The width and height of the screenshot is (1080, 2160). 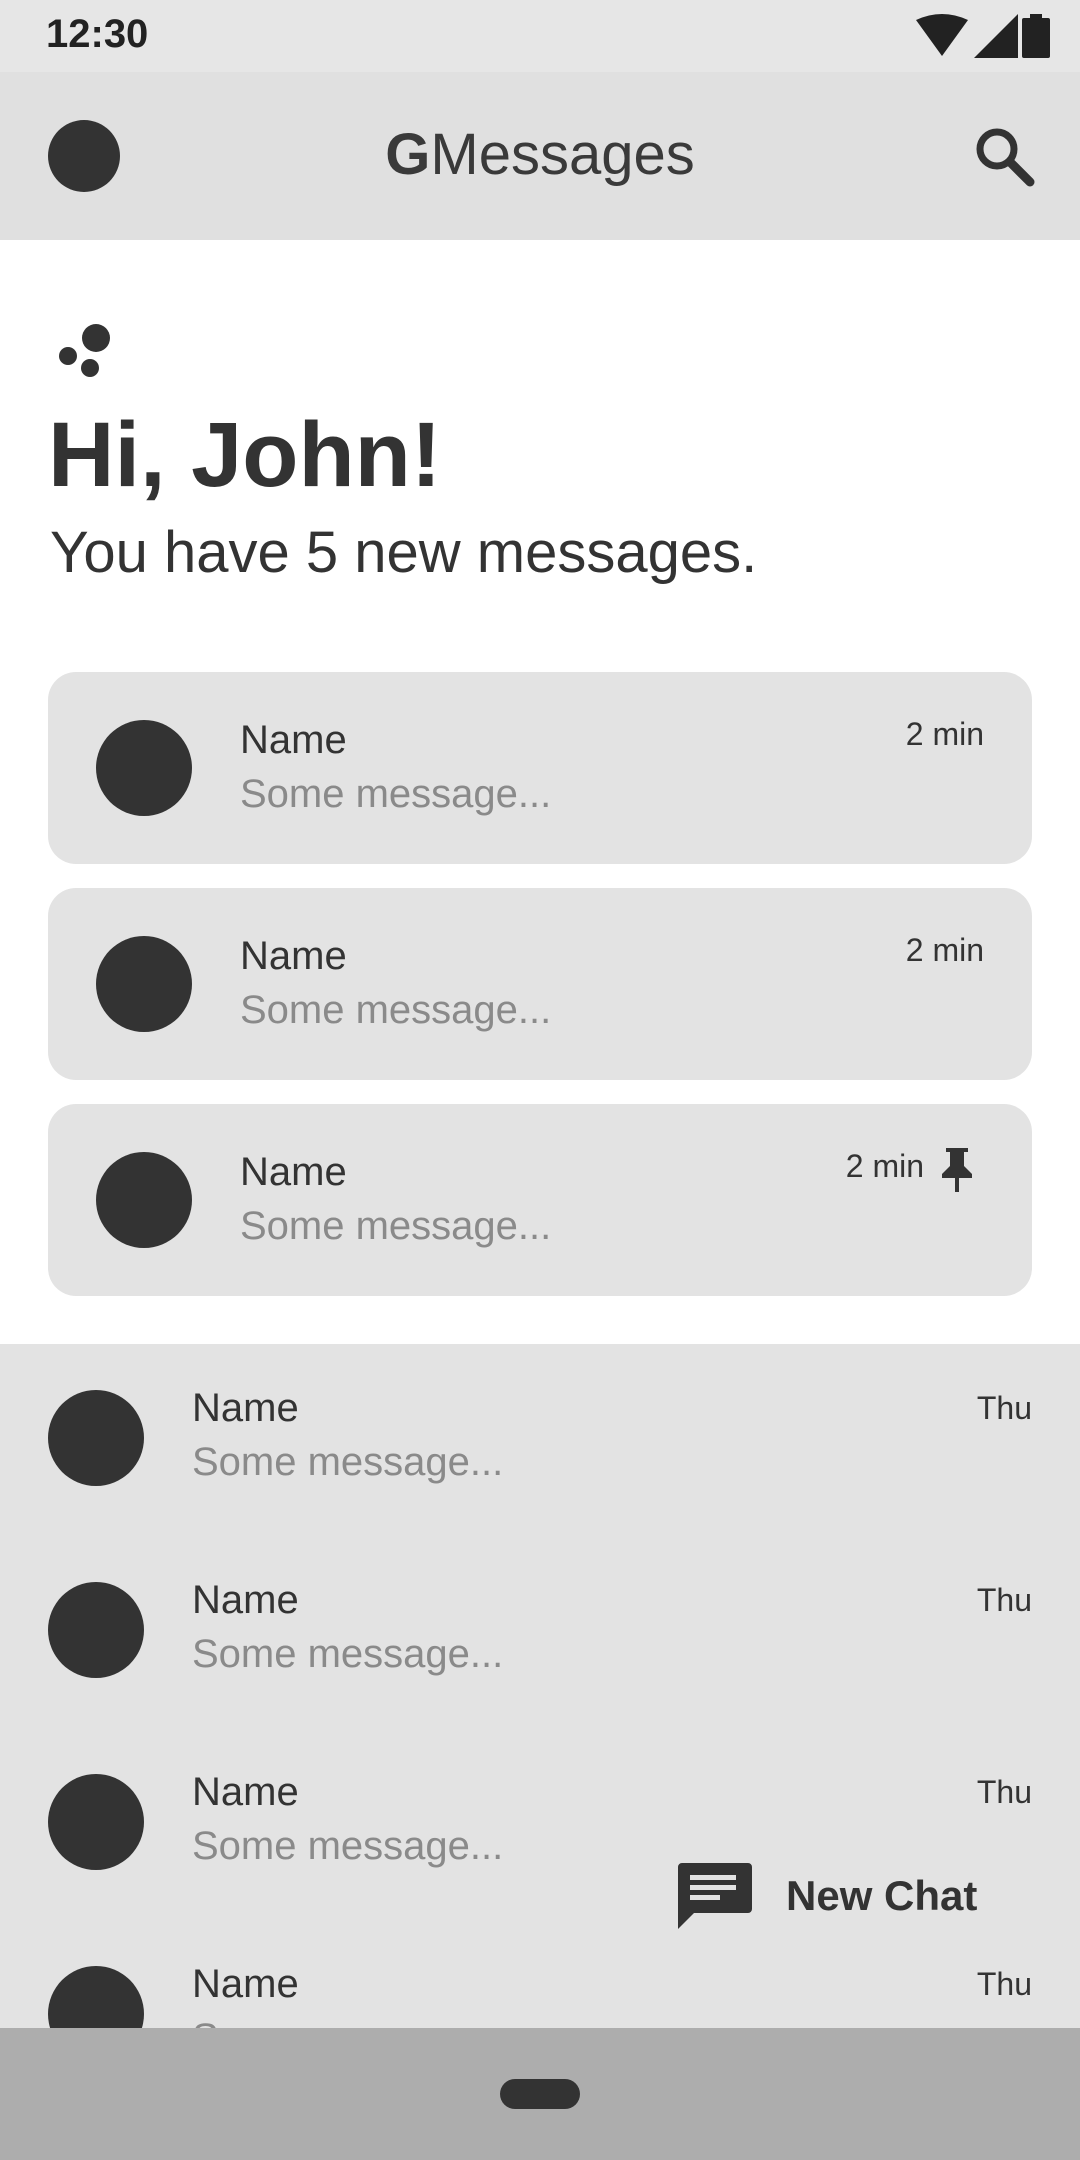 I want to click on app-logo-g: G, so click(x=408, y=154).